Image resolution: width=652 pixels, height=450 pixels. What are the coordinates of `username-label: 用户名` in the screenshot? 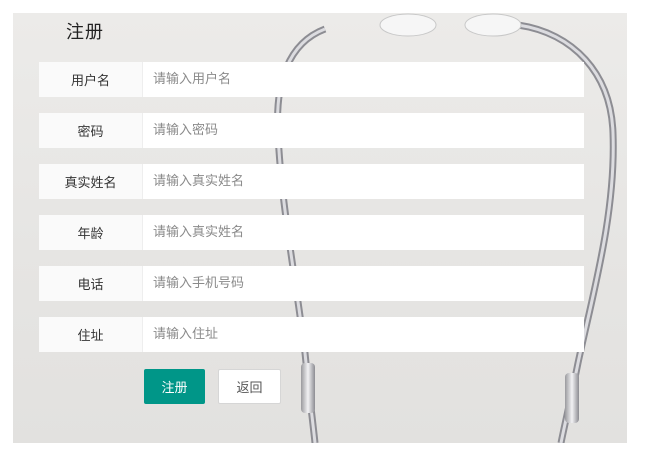 It's located at (91, 79).